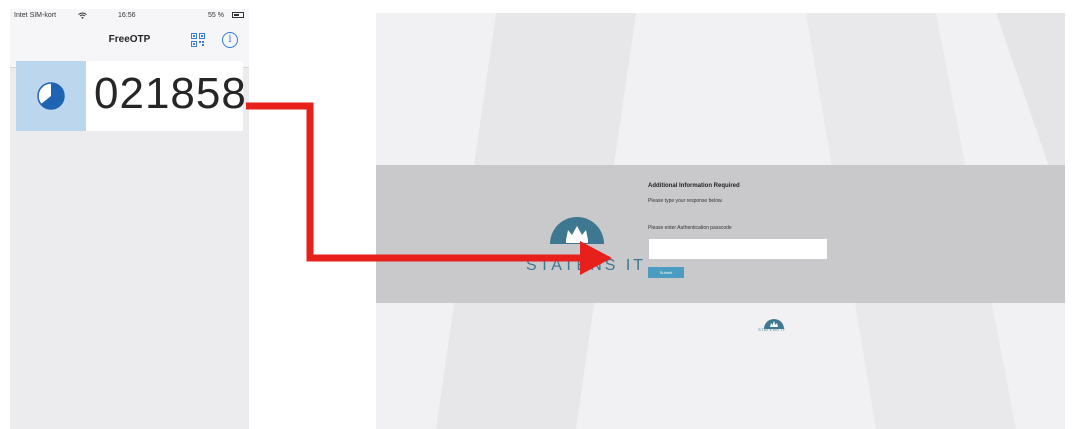  I want to click on form-instruction: Please type your response below., so click(685, 201).